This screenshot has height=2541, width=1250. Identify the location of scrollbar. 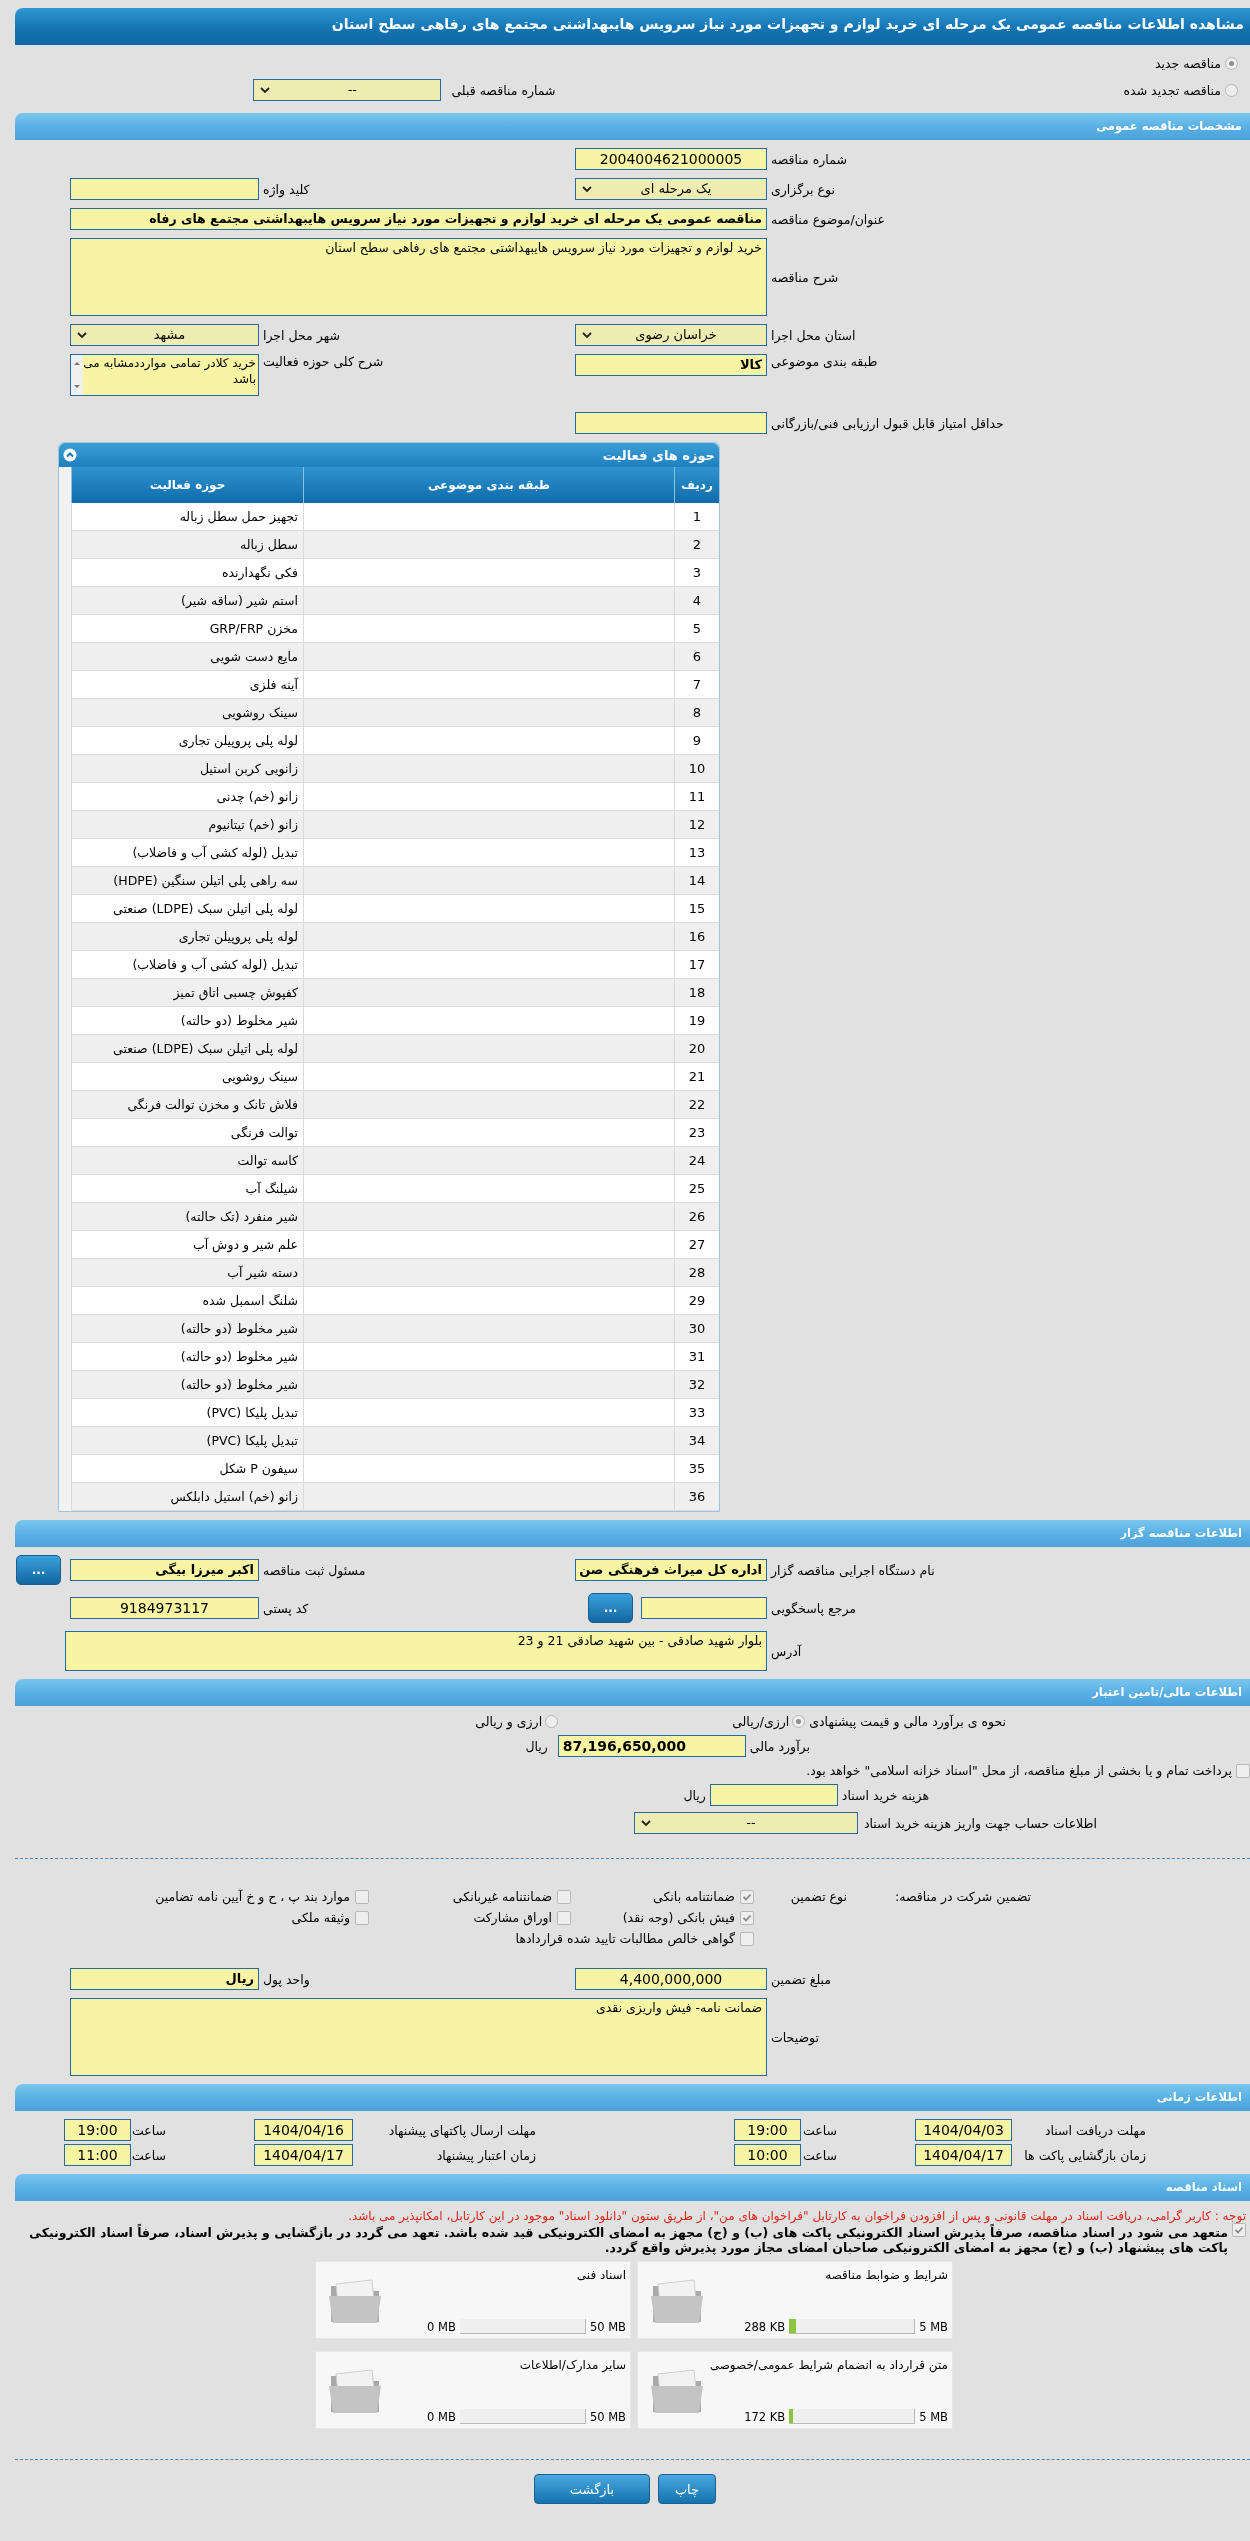
(77, 375).